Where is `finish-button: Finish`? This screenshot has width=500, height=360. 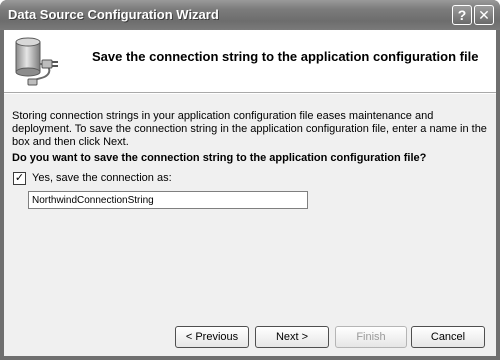
finish-button: Finish is located at coordinates (371, 337).